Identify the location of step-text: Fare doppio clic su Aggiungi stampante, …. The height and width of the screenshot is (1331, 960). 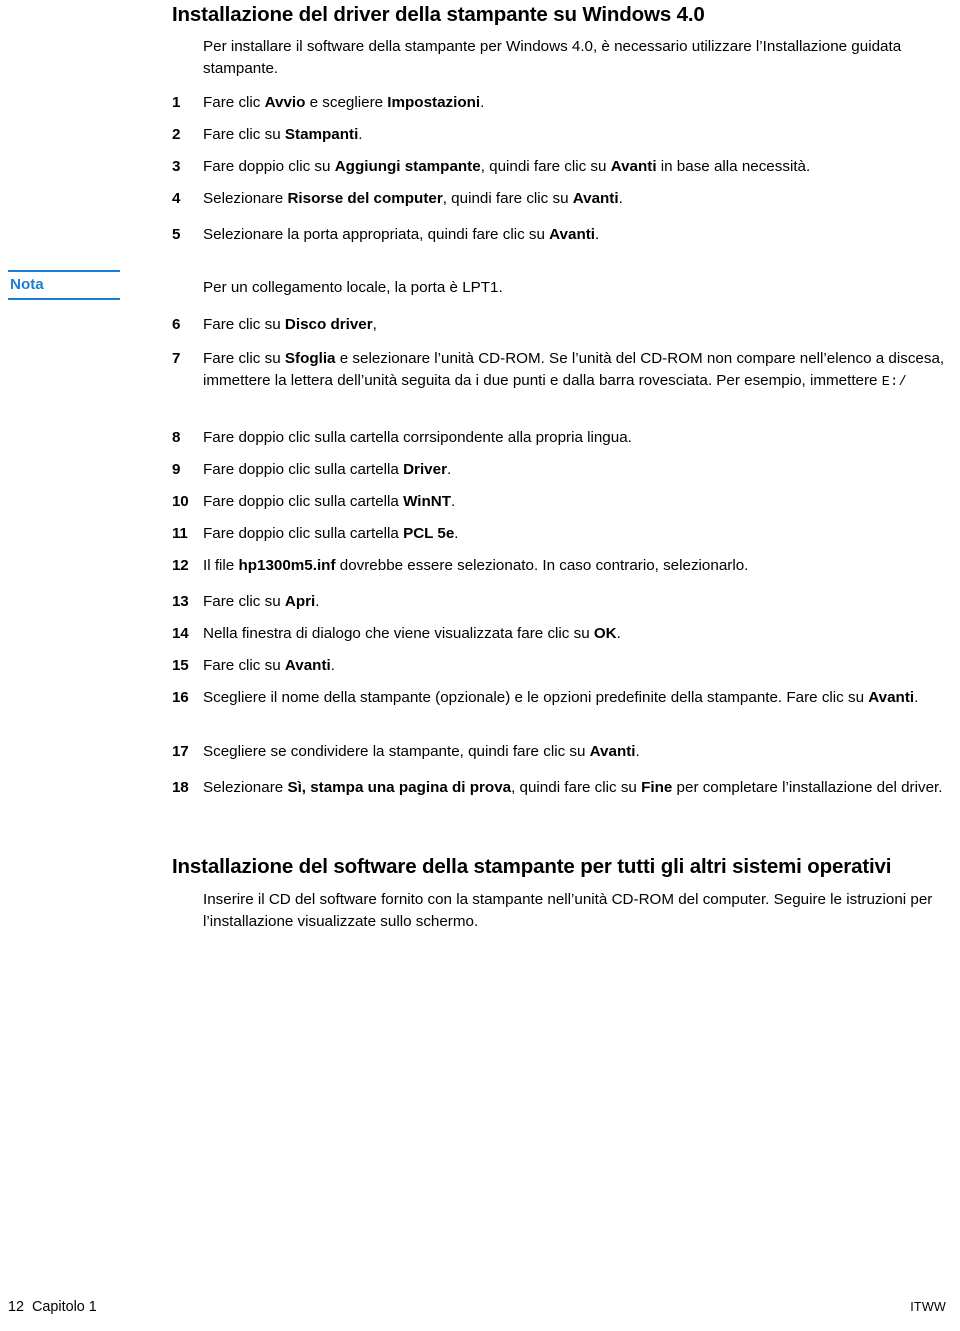
(507, 166).